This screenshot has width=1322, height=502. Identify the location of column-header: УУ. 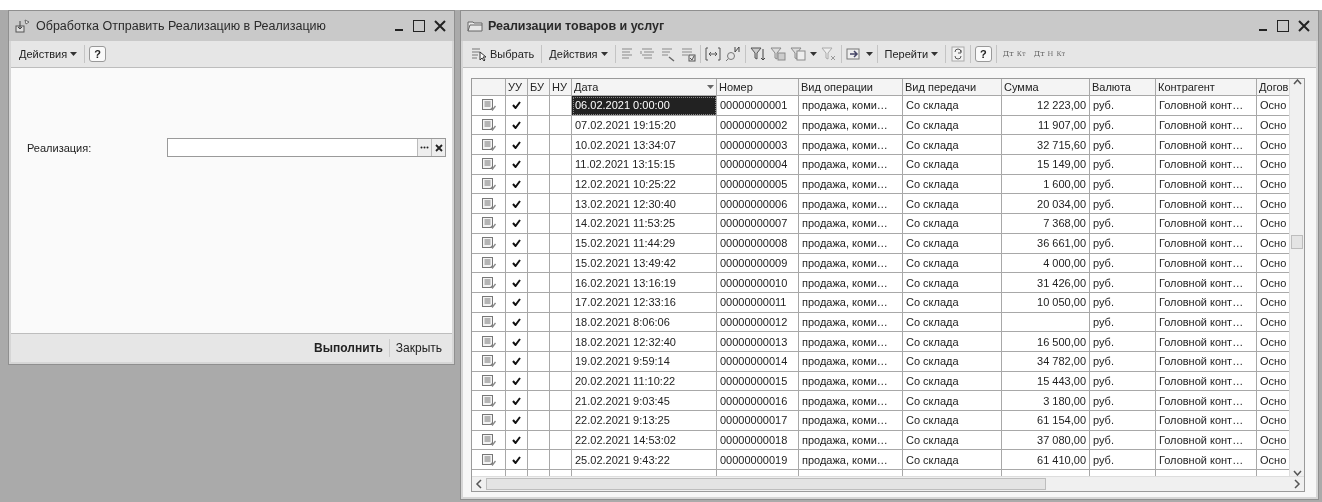
(517, 87).